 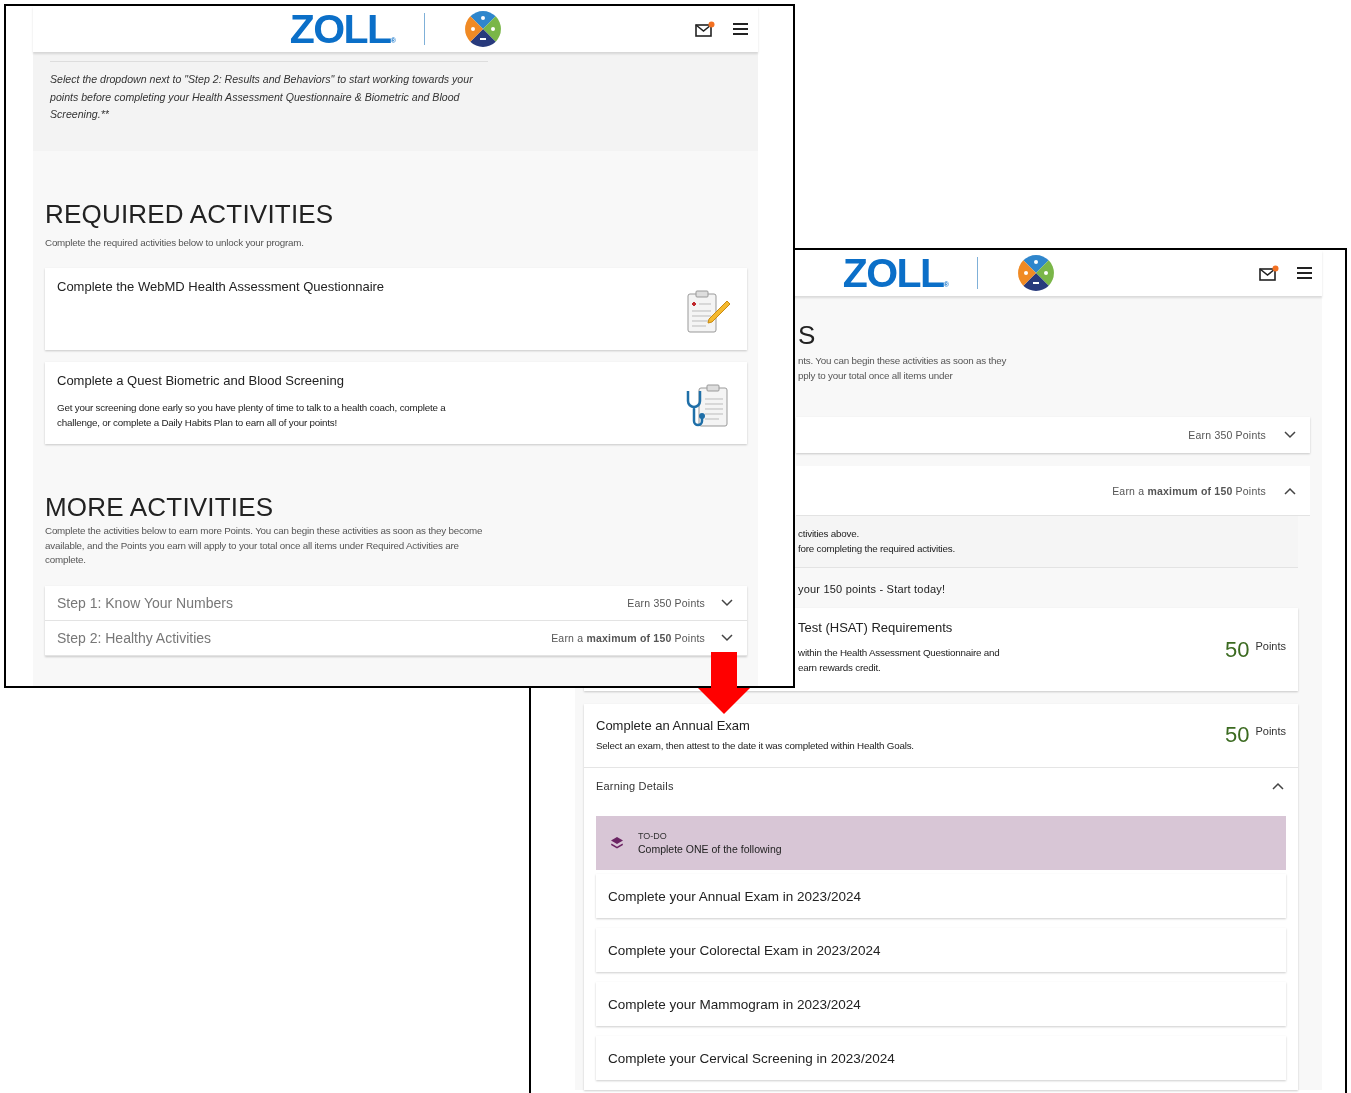 What do you see at coordinates (175, 243) in the screenshot?
I see `section-description: Complete the required activities below to unlock your program.` at bounding box center [175, 243].